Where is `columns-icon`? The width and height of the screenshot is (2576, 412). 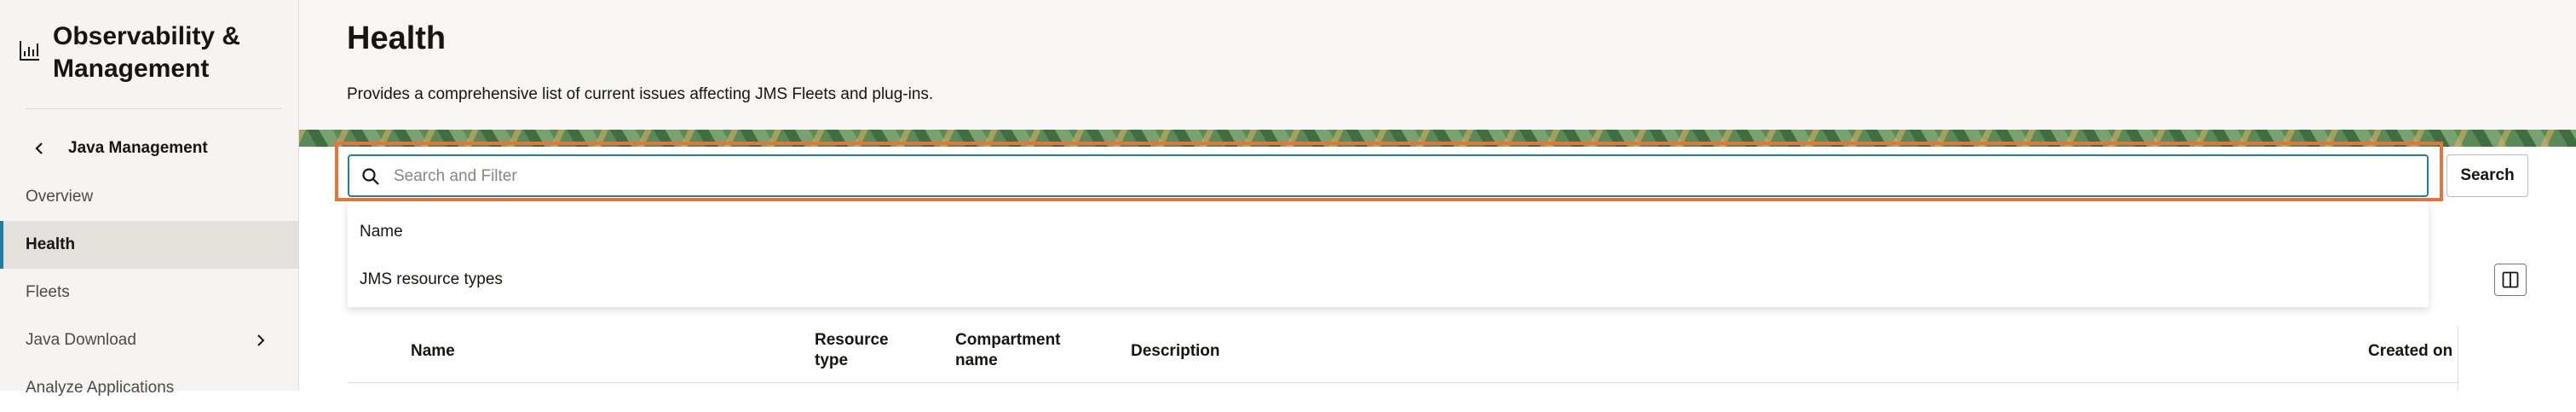
columns-icon is located at coordinates (2510, 279).